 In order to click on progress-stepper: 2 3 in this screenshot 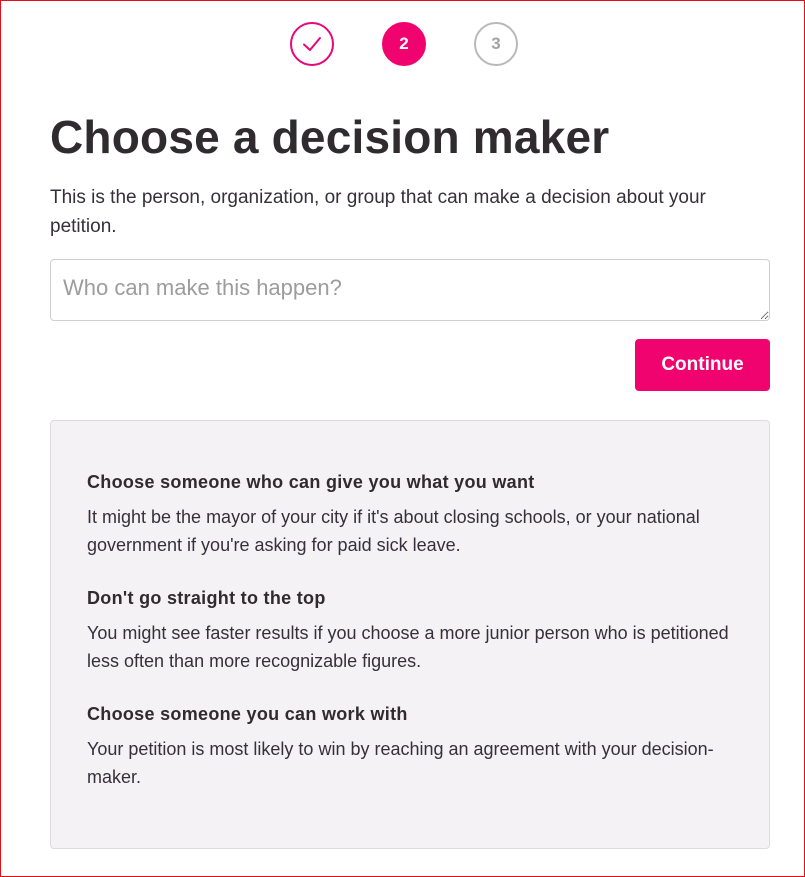, I will do `click(404, 44)`.